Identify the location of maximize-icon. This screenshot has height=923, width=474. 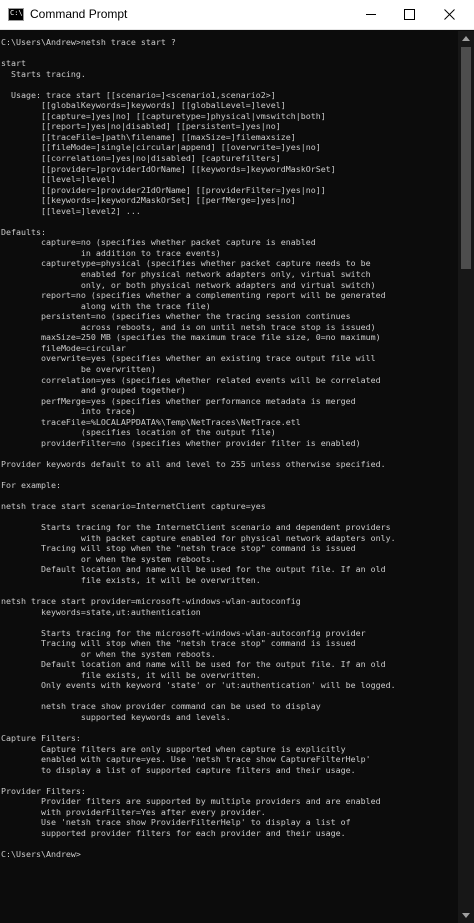
(409, 14).